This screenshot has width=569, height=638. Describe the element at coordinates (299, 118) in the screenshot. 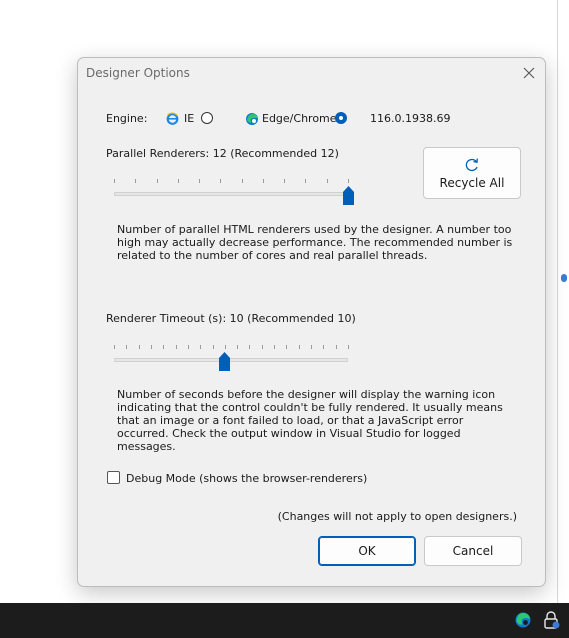

I see `engine-edge-label: Edge/Chrome` at that location.